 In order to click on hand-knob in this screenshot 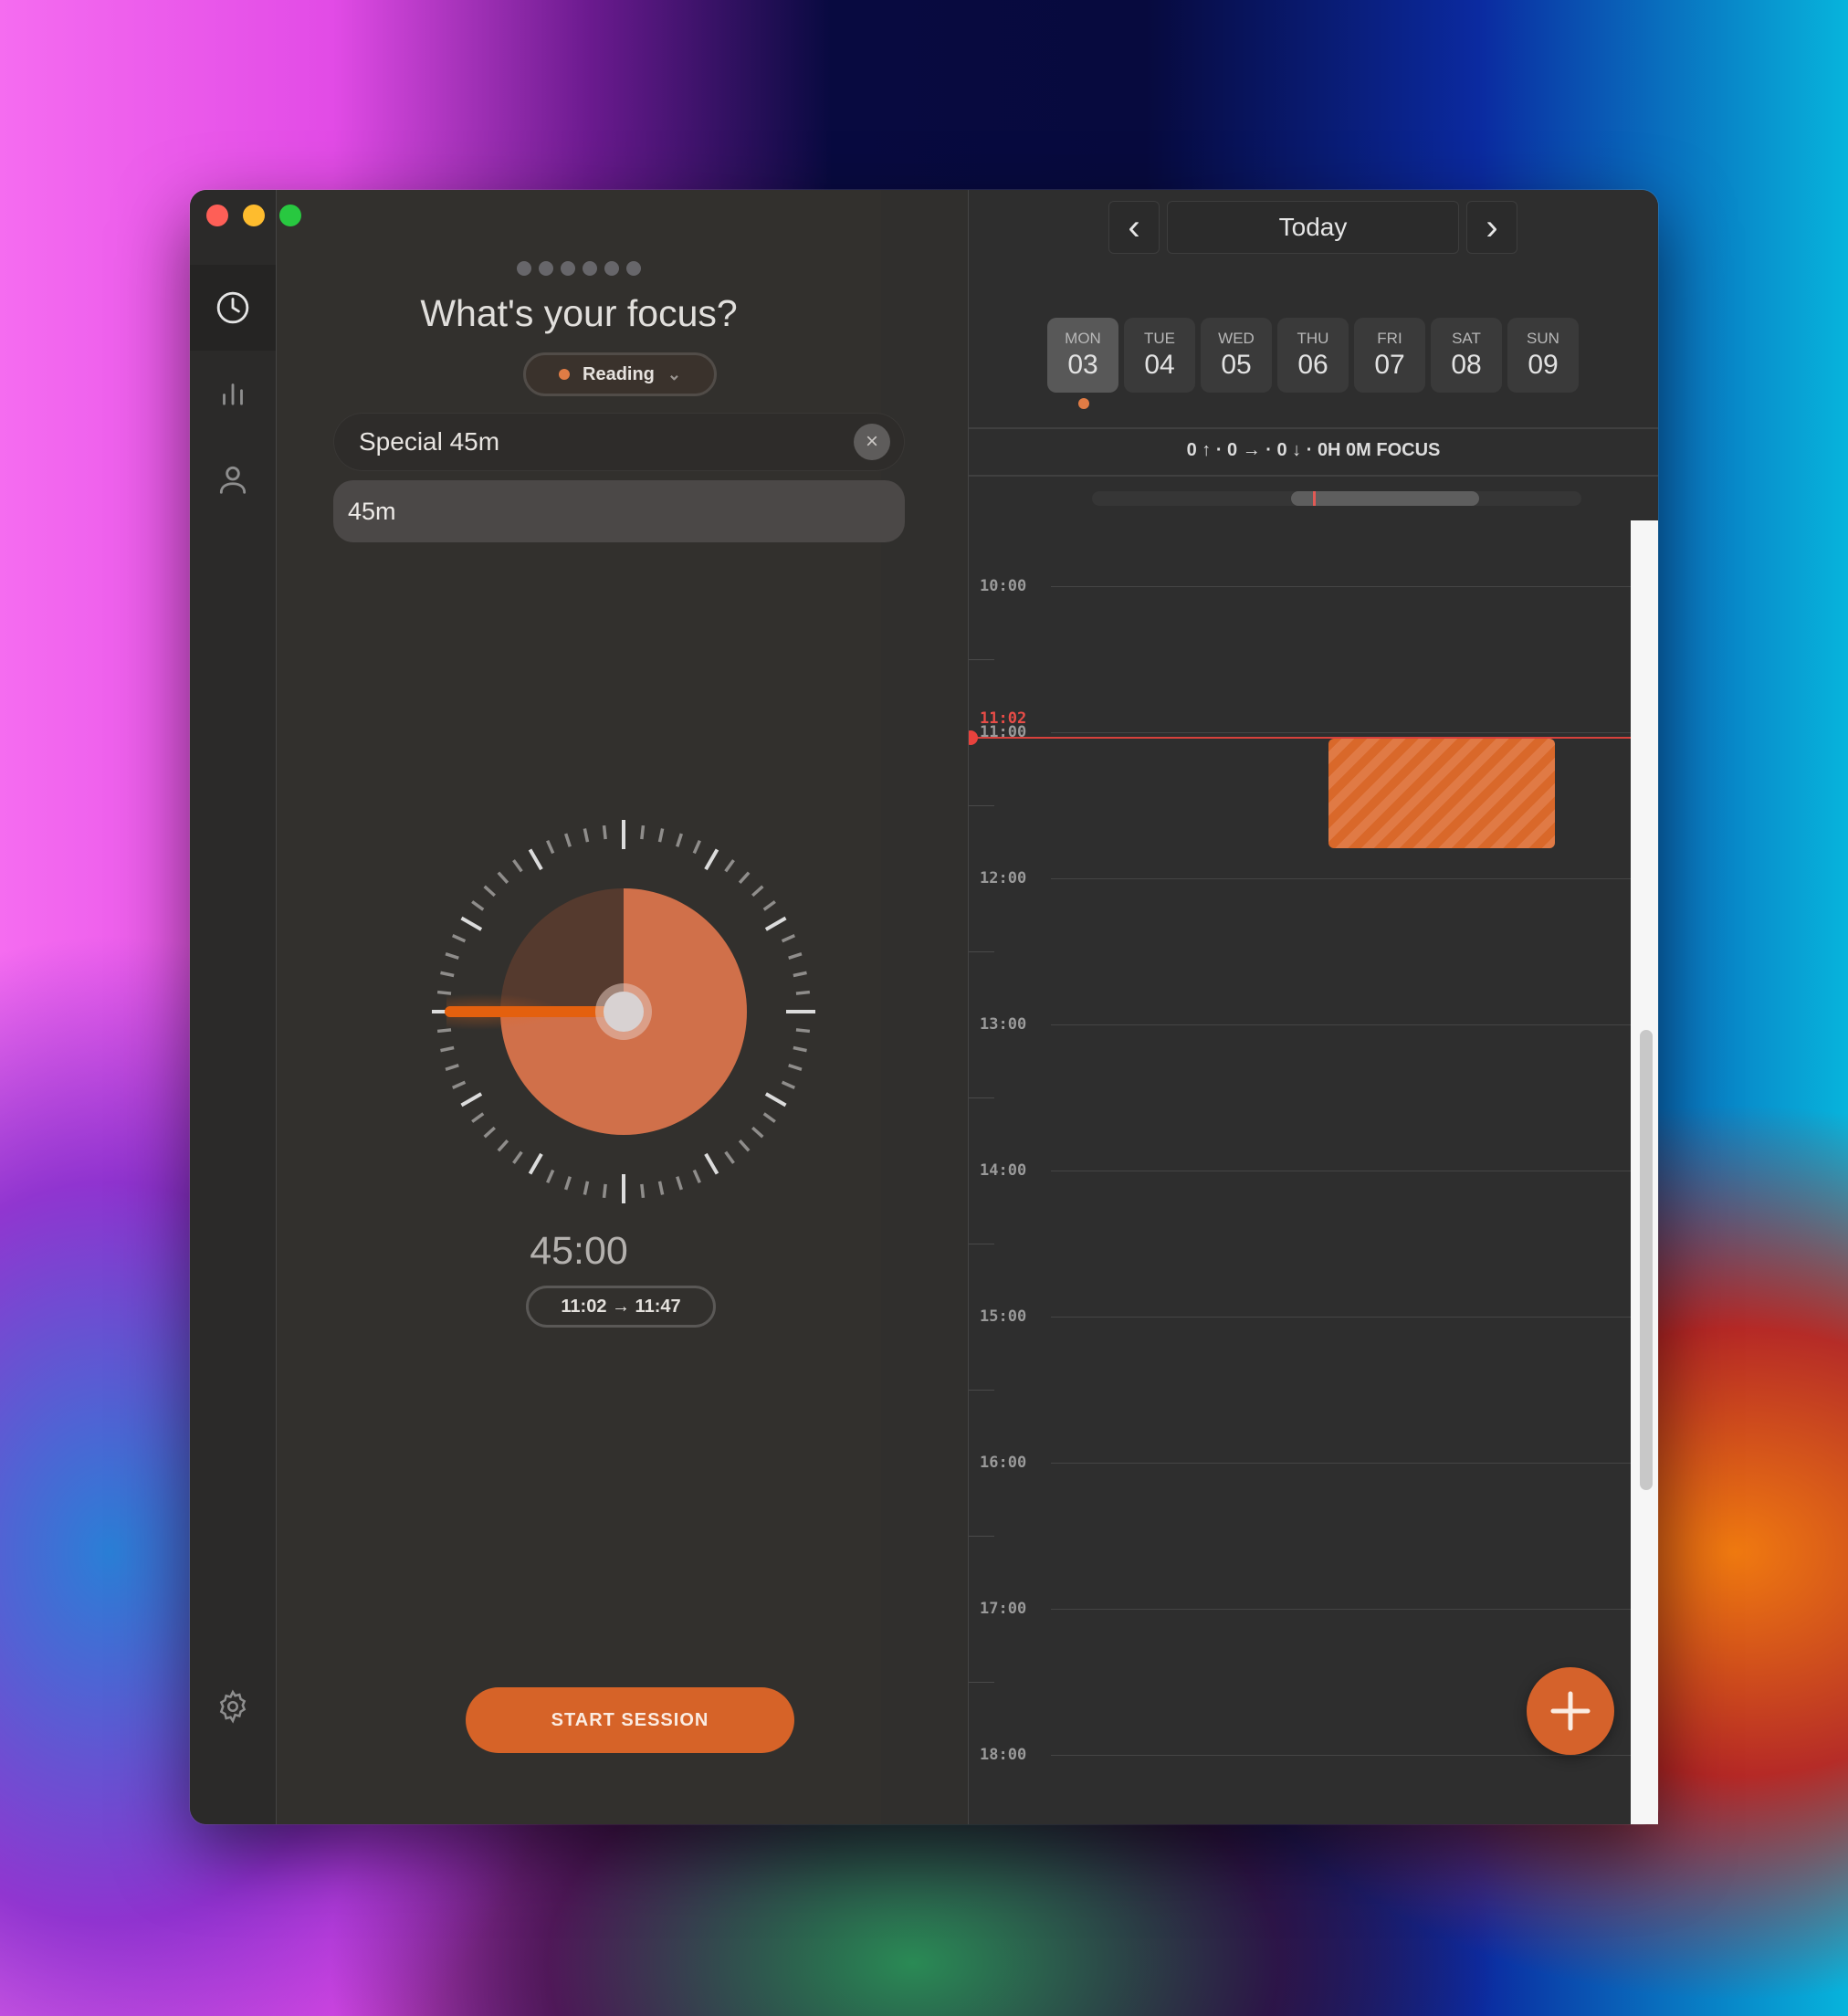, I will do `click(624, 1012)`.